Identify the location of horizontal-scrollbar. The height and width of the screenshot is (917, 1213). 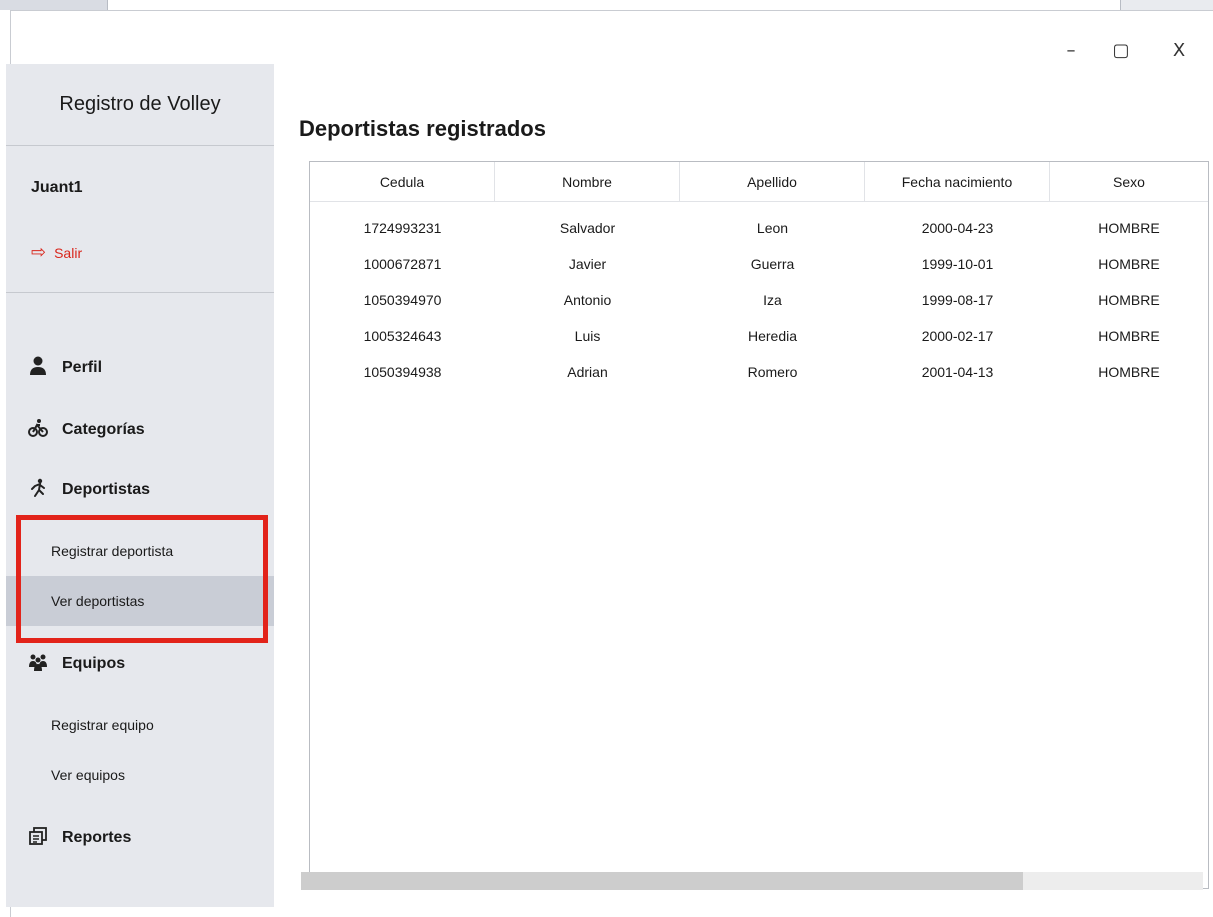
(752, 881).